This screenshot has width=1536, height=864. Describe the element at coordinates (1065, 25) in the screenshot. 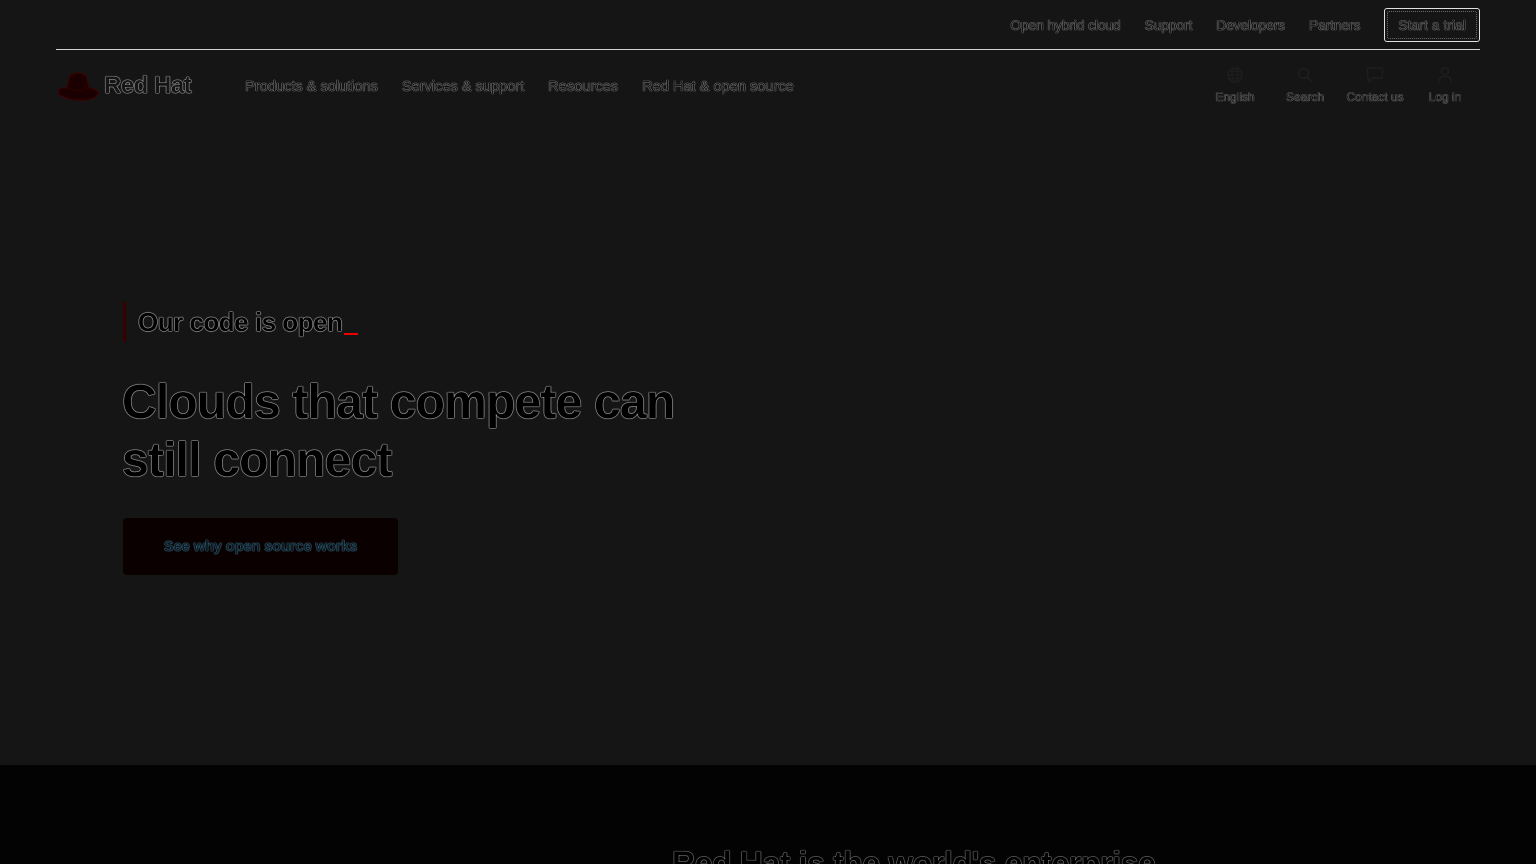

I see `utility-link-open-hybrid-cloud: Open hybrid cloud` at that location.